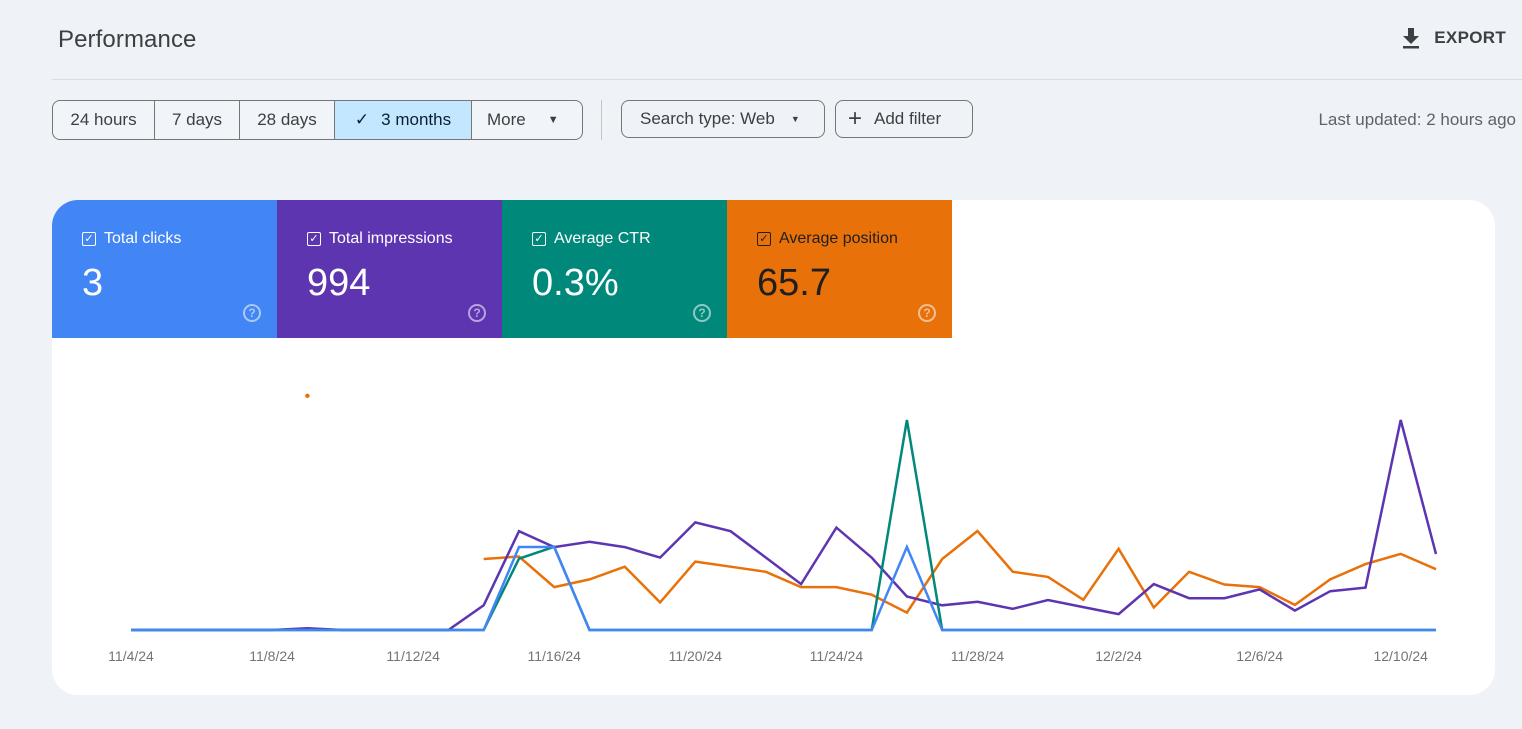 The image size is (1522, 729). Describe the element at coordinates (601, 120) in the screenshot. I see `filter-separator` at that location.